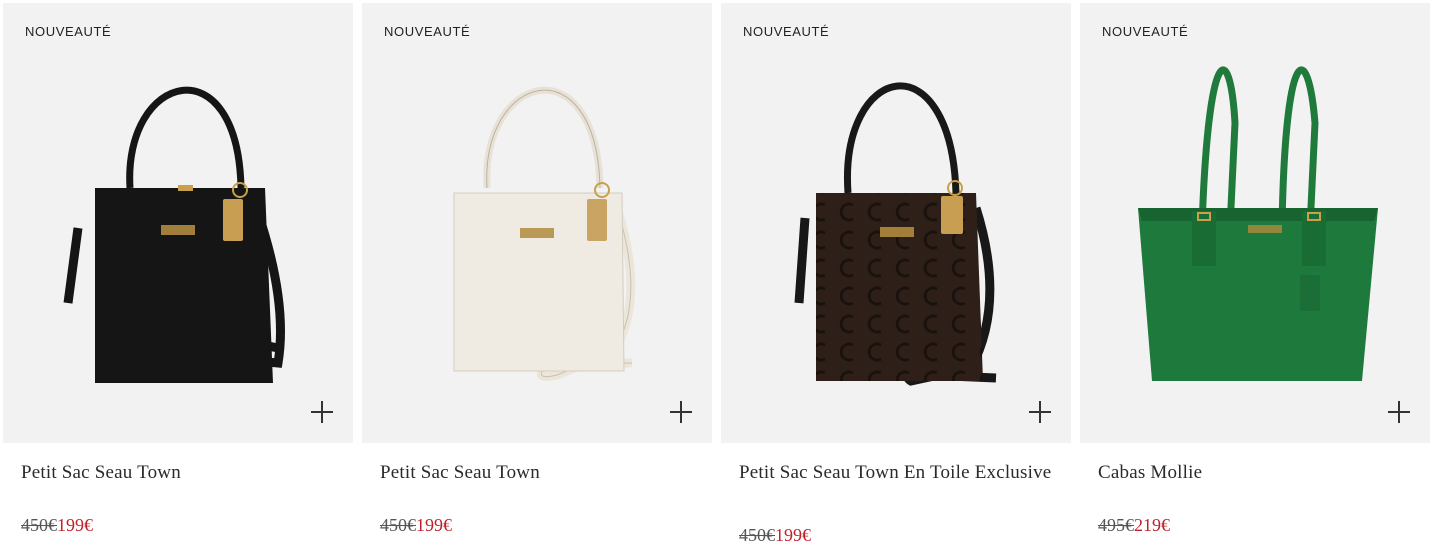  Describe the element at coordinates (1255, 472) in the screenshot. I see `product-name: Cabas Mollie` at that location.